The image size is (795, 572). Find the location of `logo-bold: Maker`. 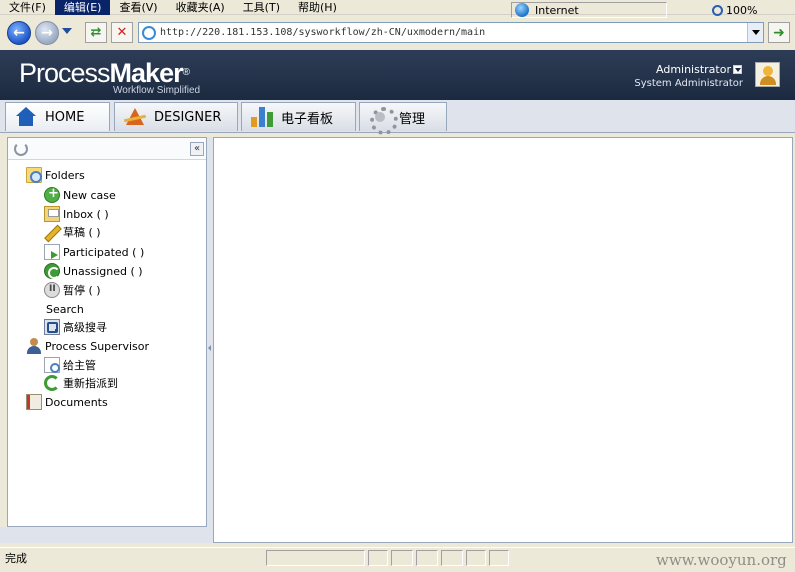

logo-bold: Maker is located at coordinates (146, 73).